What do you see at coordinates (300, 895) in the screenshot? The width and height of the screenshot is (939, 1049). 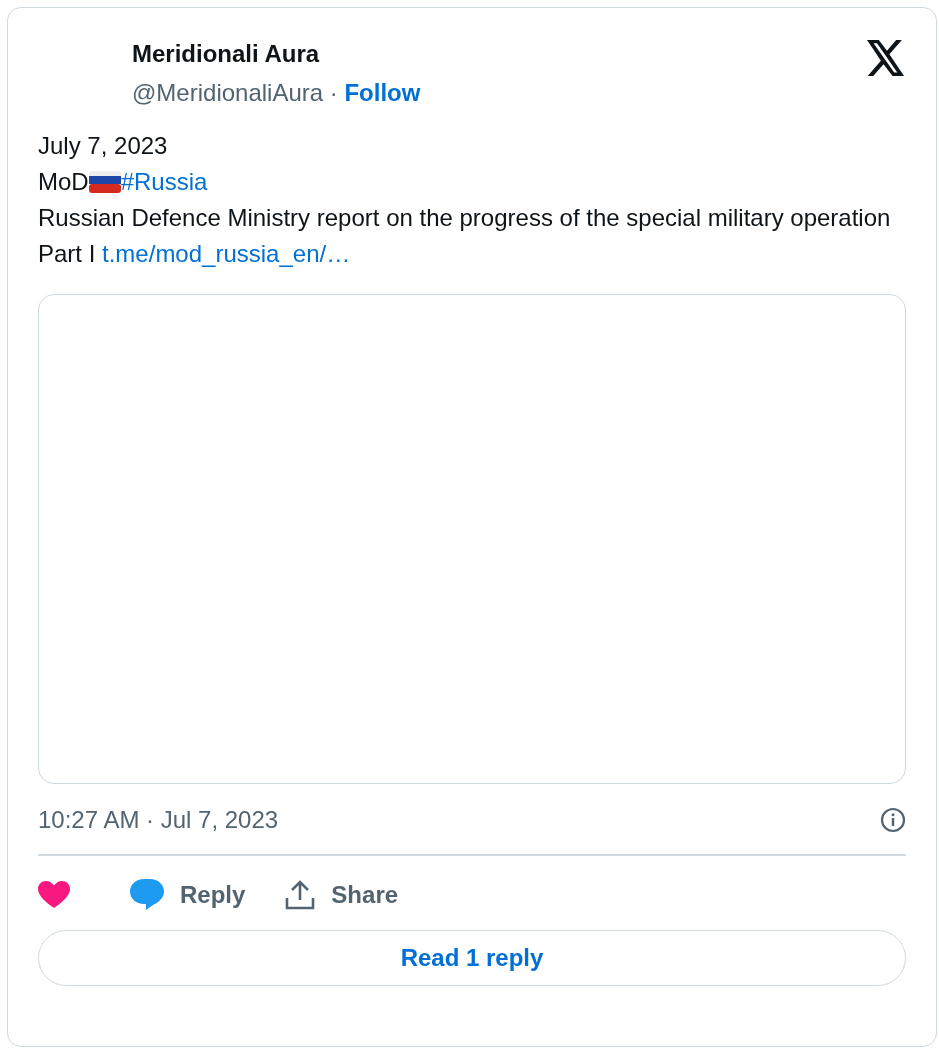 I see `share-icon` at bounding box center [300, 895].